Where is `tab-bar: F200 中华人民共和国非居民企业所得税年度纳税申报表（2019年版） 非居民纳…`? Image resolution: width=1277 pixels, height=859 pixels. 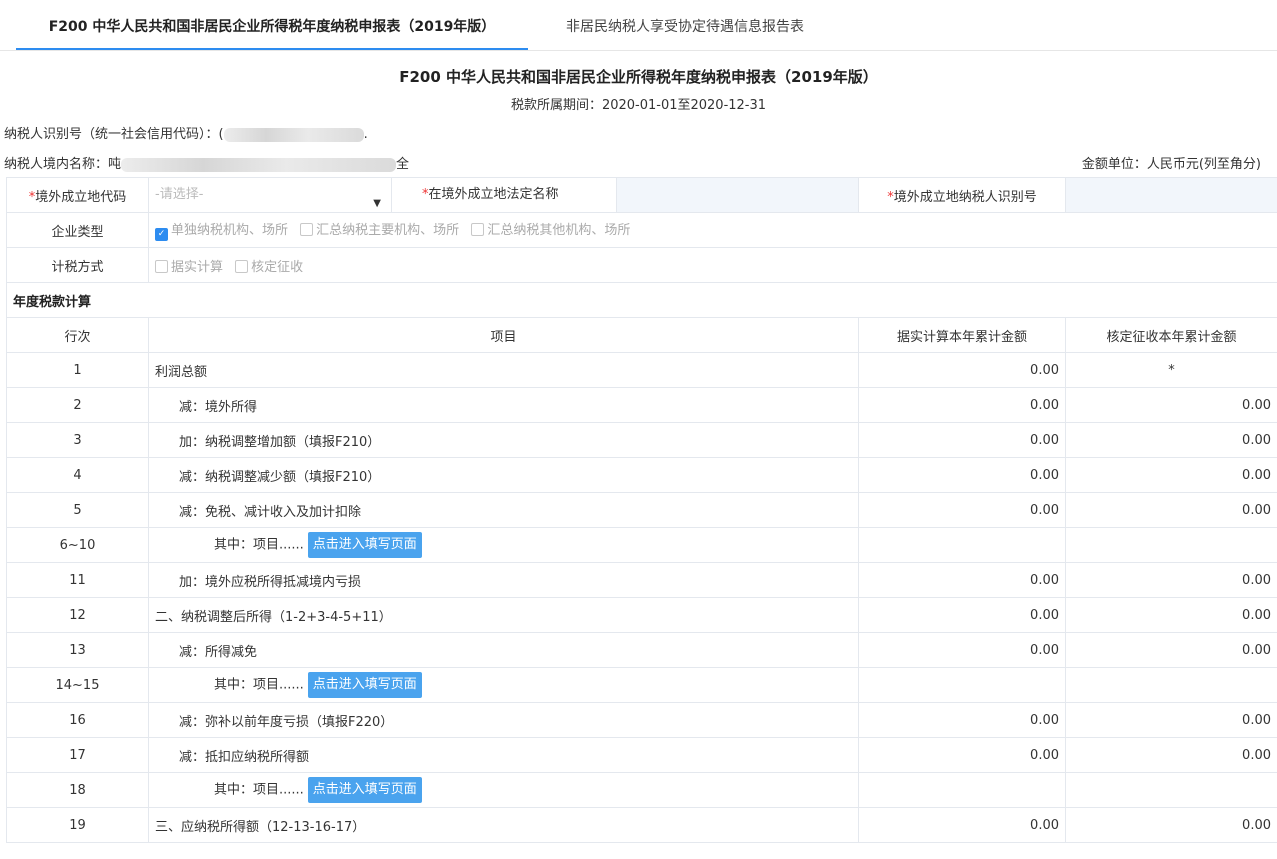
tab-bar: F200 中华人民共和国非居民企业所得税年度纳税申报表（2019年版） 非居民纳… is located at coordinates (638, 25).